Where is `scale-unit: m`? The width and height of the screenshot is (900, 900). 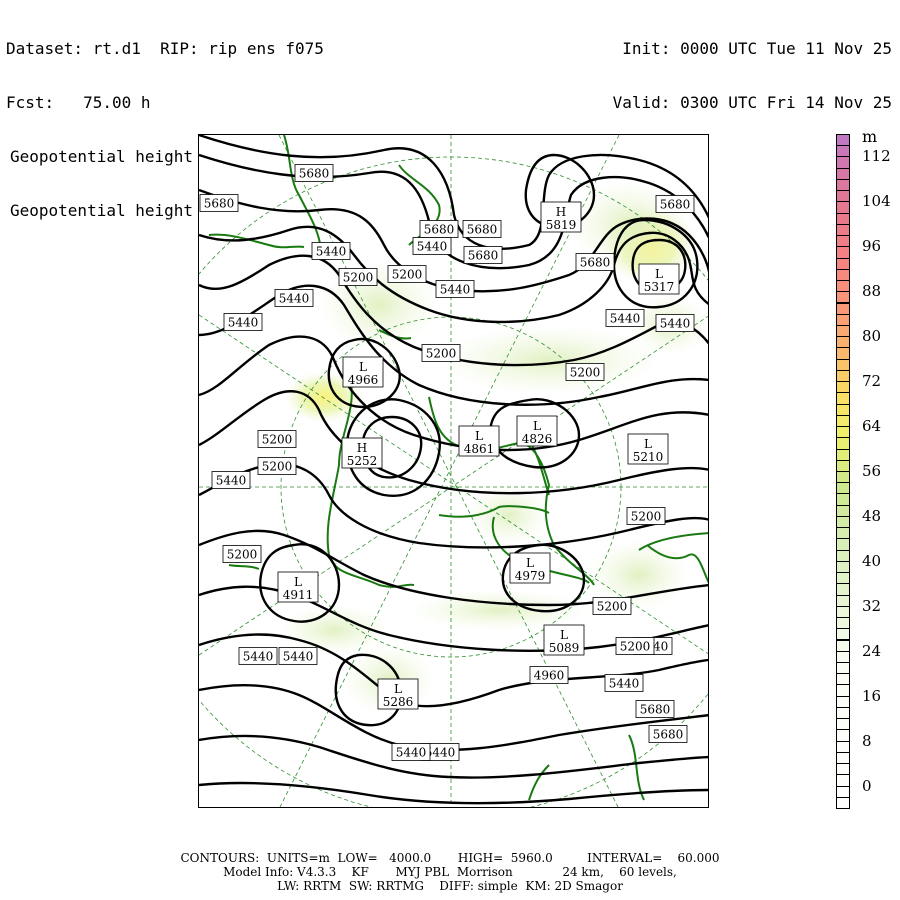
scale-unit: m is located at coordinates (870, 136).